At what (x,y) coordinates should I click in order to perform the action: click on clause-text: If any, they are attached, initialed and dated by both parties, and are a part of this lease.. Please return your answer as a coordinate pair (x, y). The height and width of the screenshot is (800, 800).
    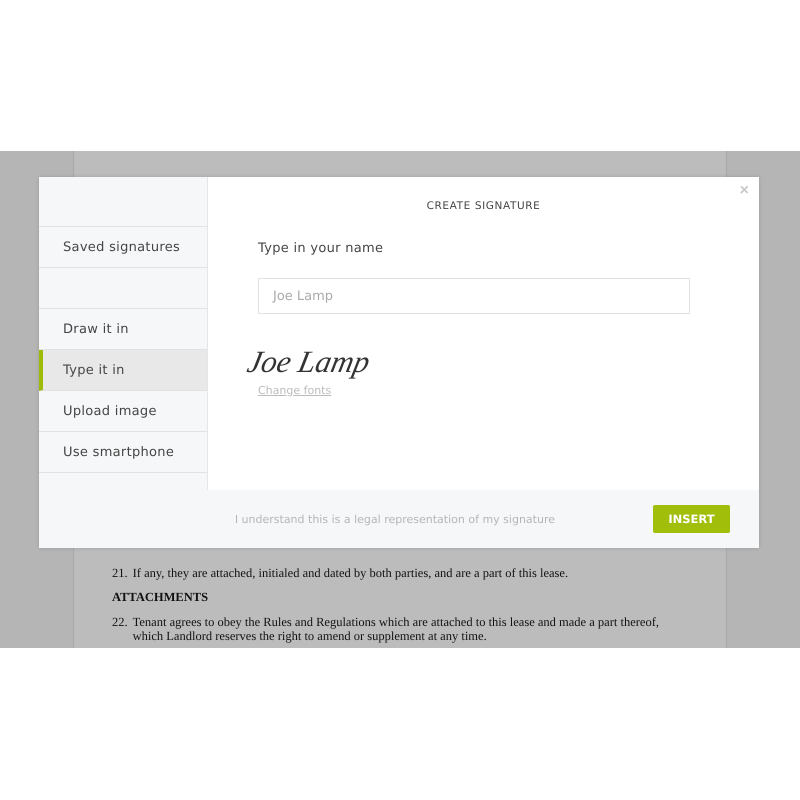
    Looking at the image, I should click on (350, 573).